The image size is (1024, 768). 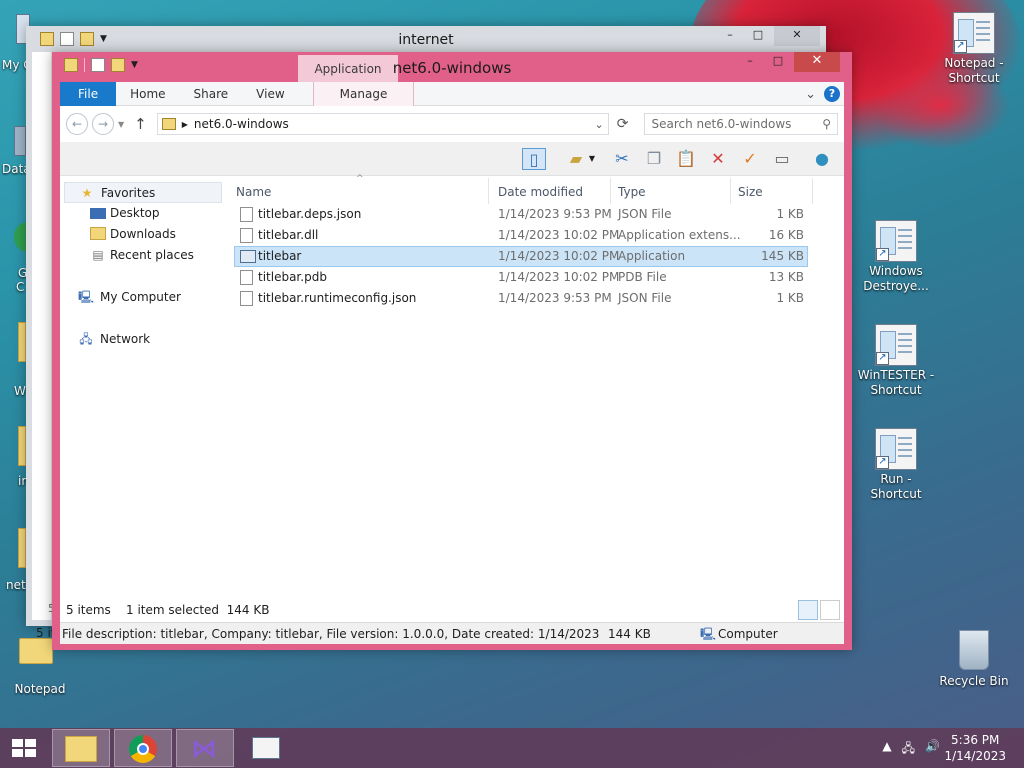 I want to click on paste-icon: 📋, so click(x=686, y=159).